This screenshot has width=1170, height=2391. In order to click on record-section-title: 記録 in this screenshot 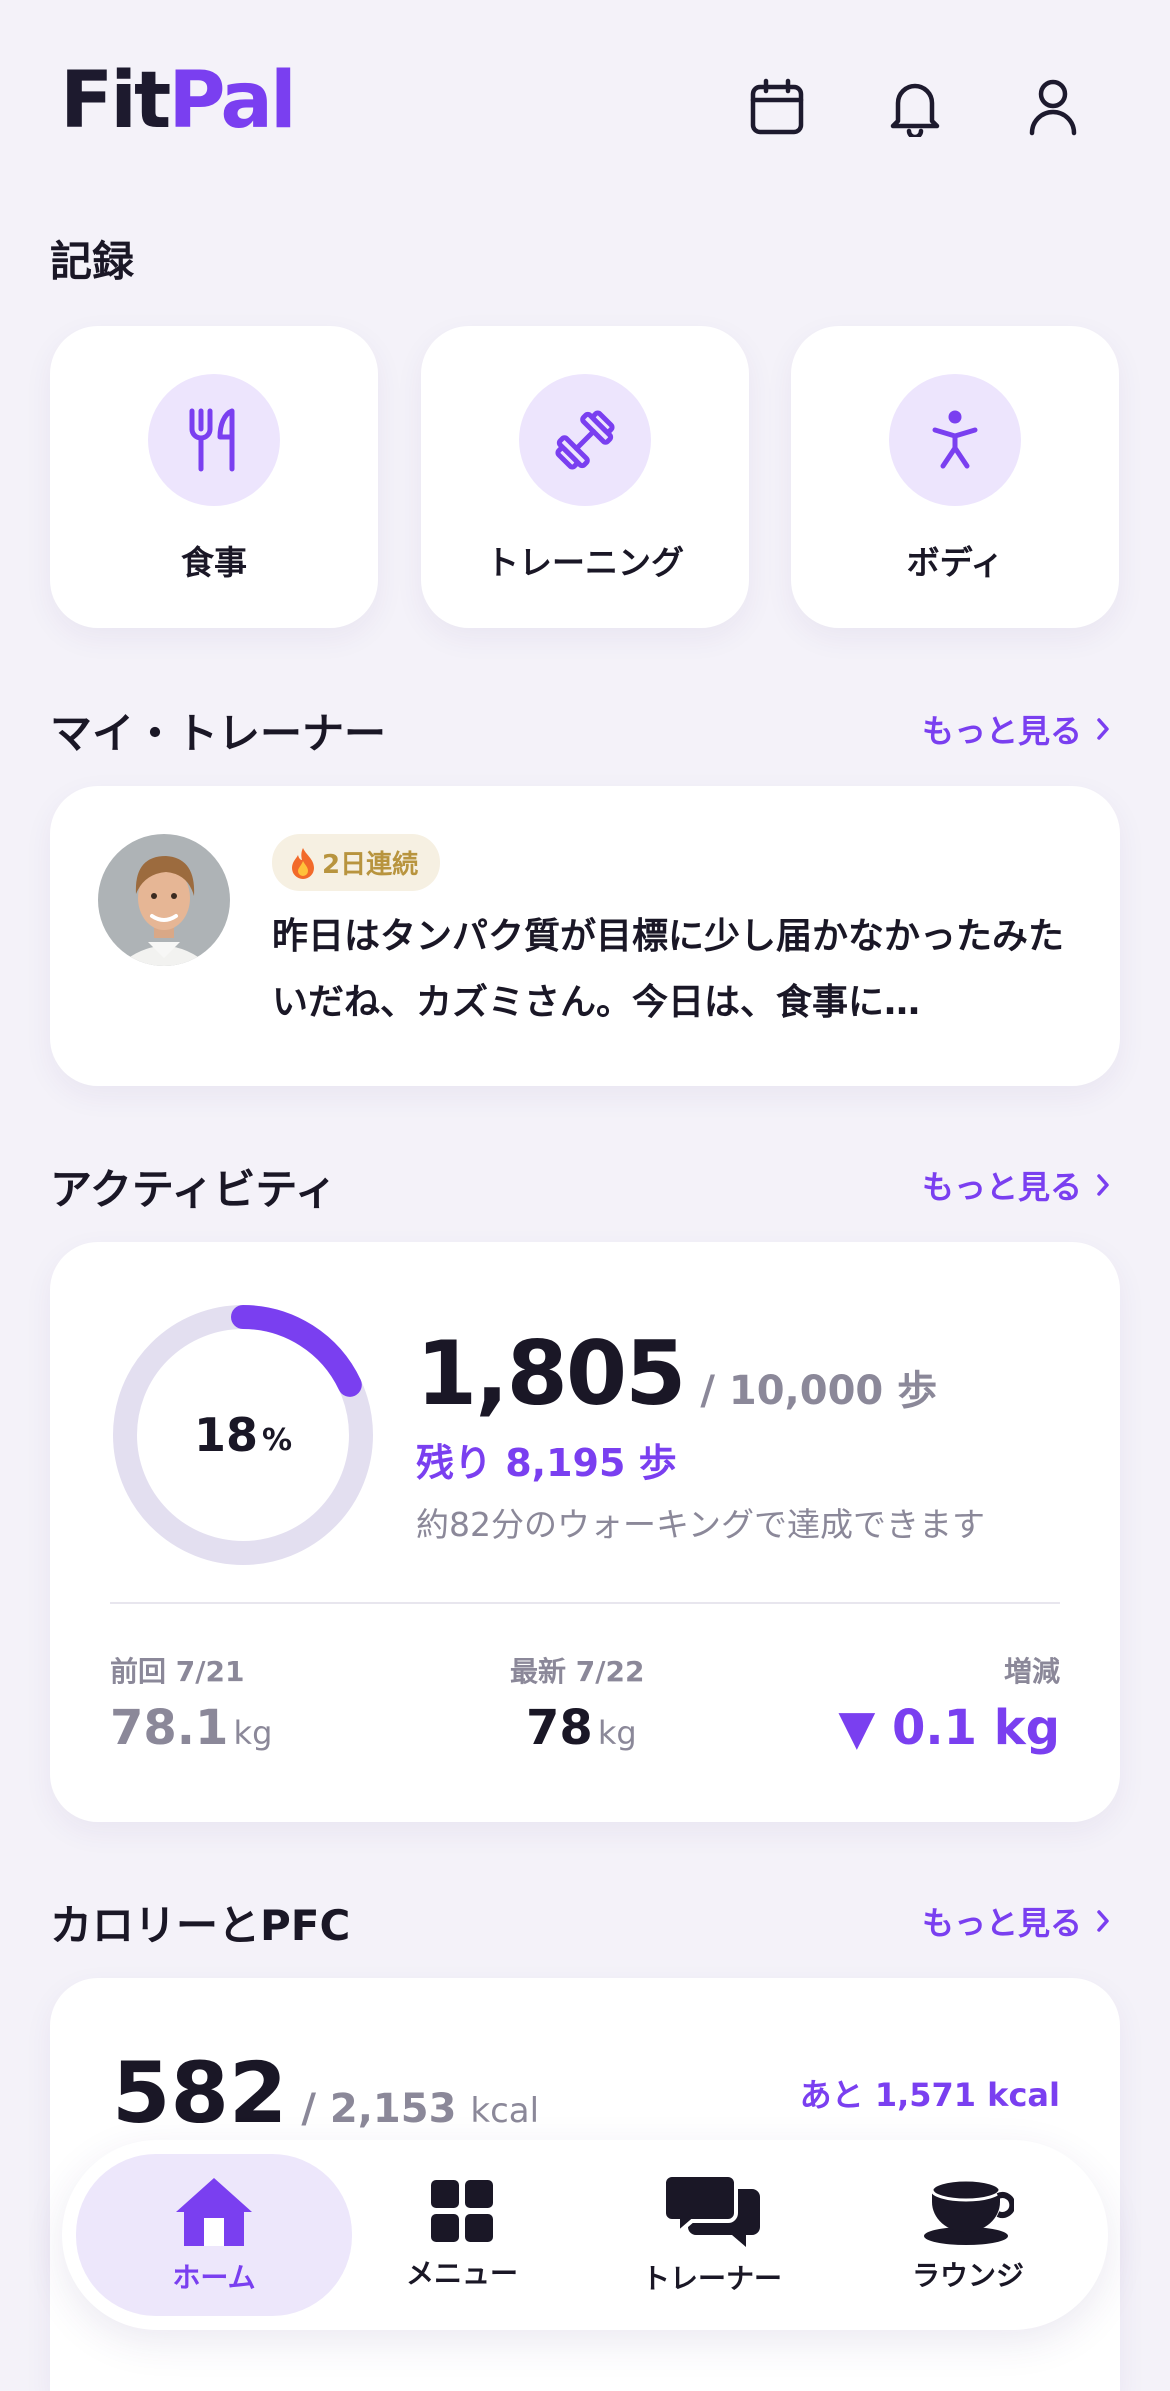, I will do `click(92, 261)`.